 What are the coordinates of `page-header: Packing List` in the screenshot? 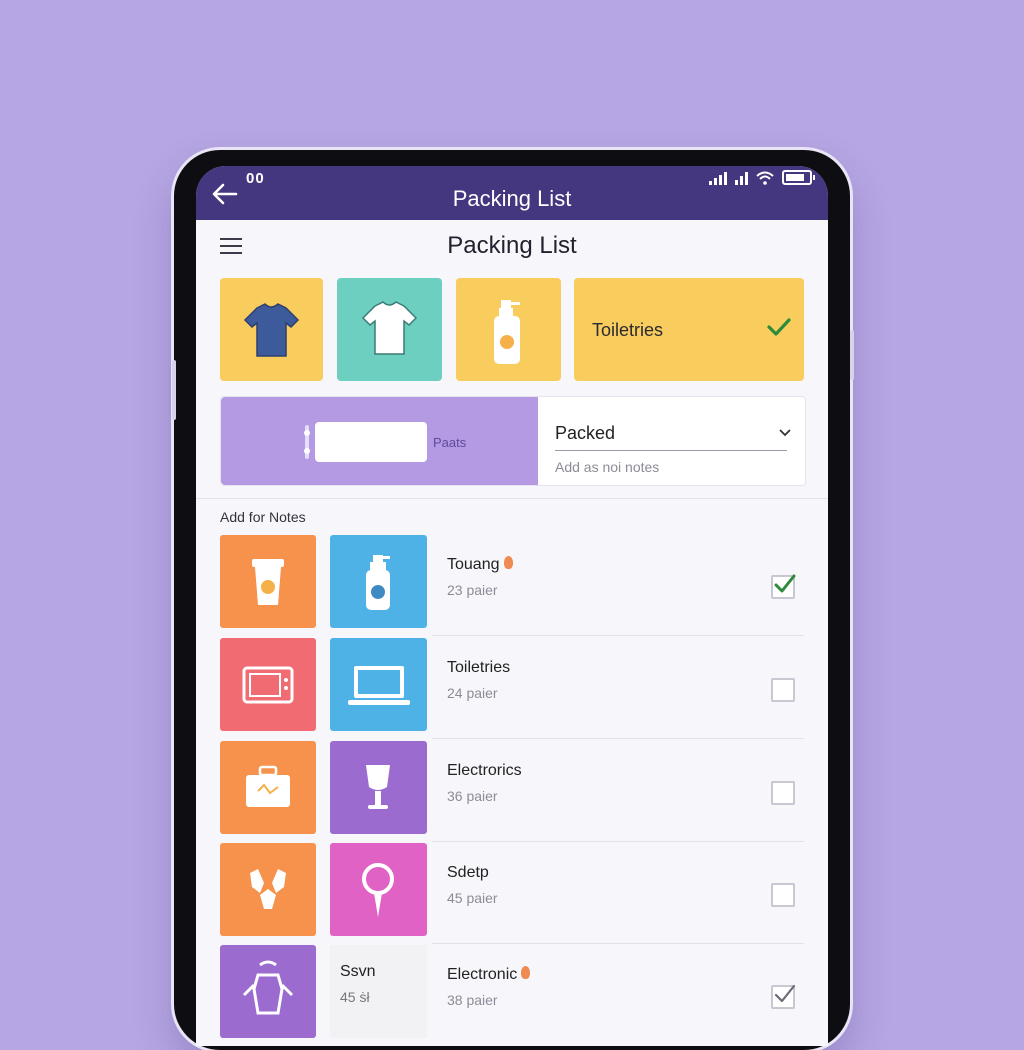 It's located at (512, 248).